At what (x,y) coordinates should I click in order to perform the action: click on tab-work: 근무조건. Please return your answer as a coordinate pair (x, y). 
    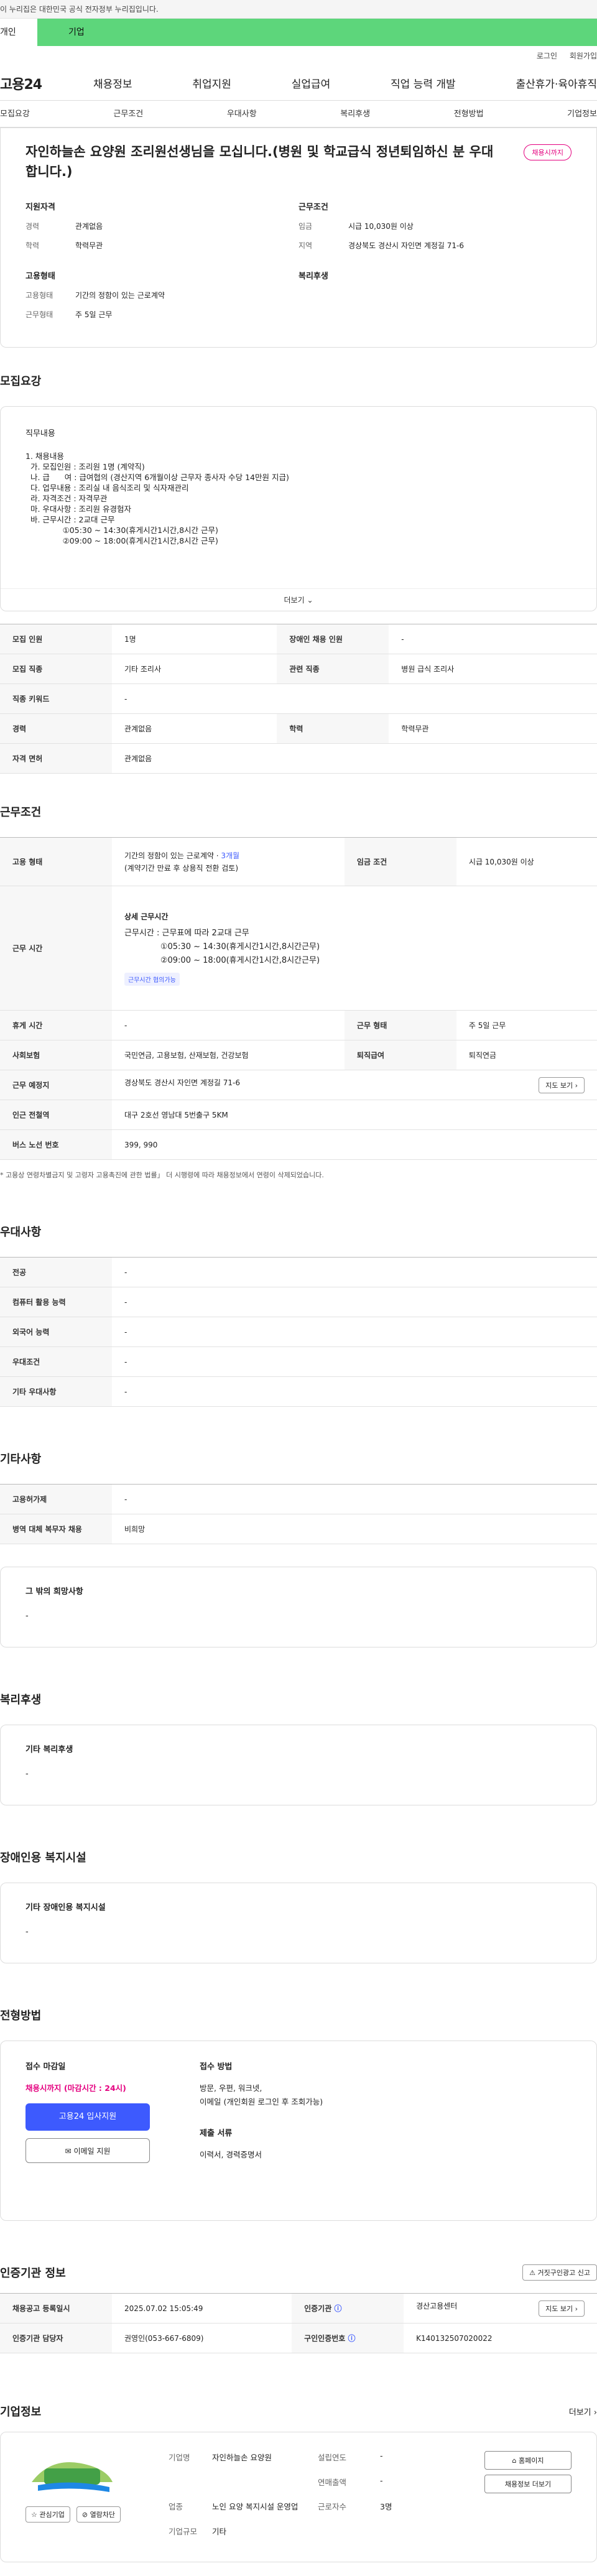
    Looking at the image, I should click on (128, 114).